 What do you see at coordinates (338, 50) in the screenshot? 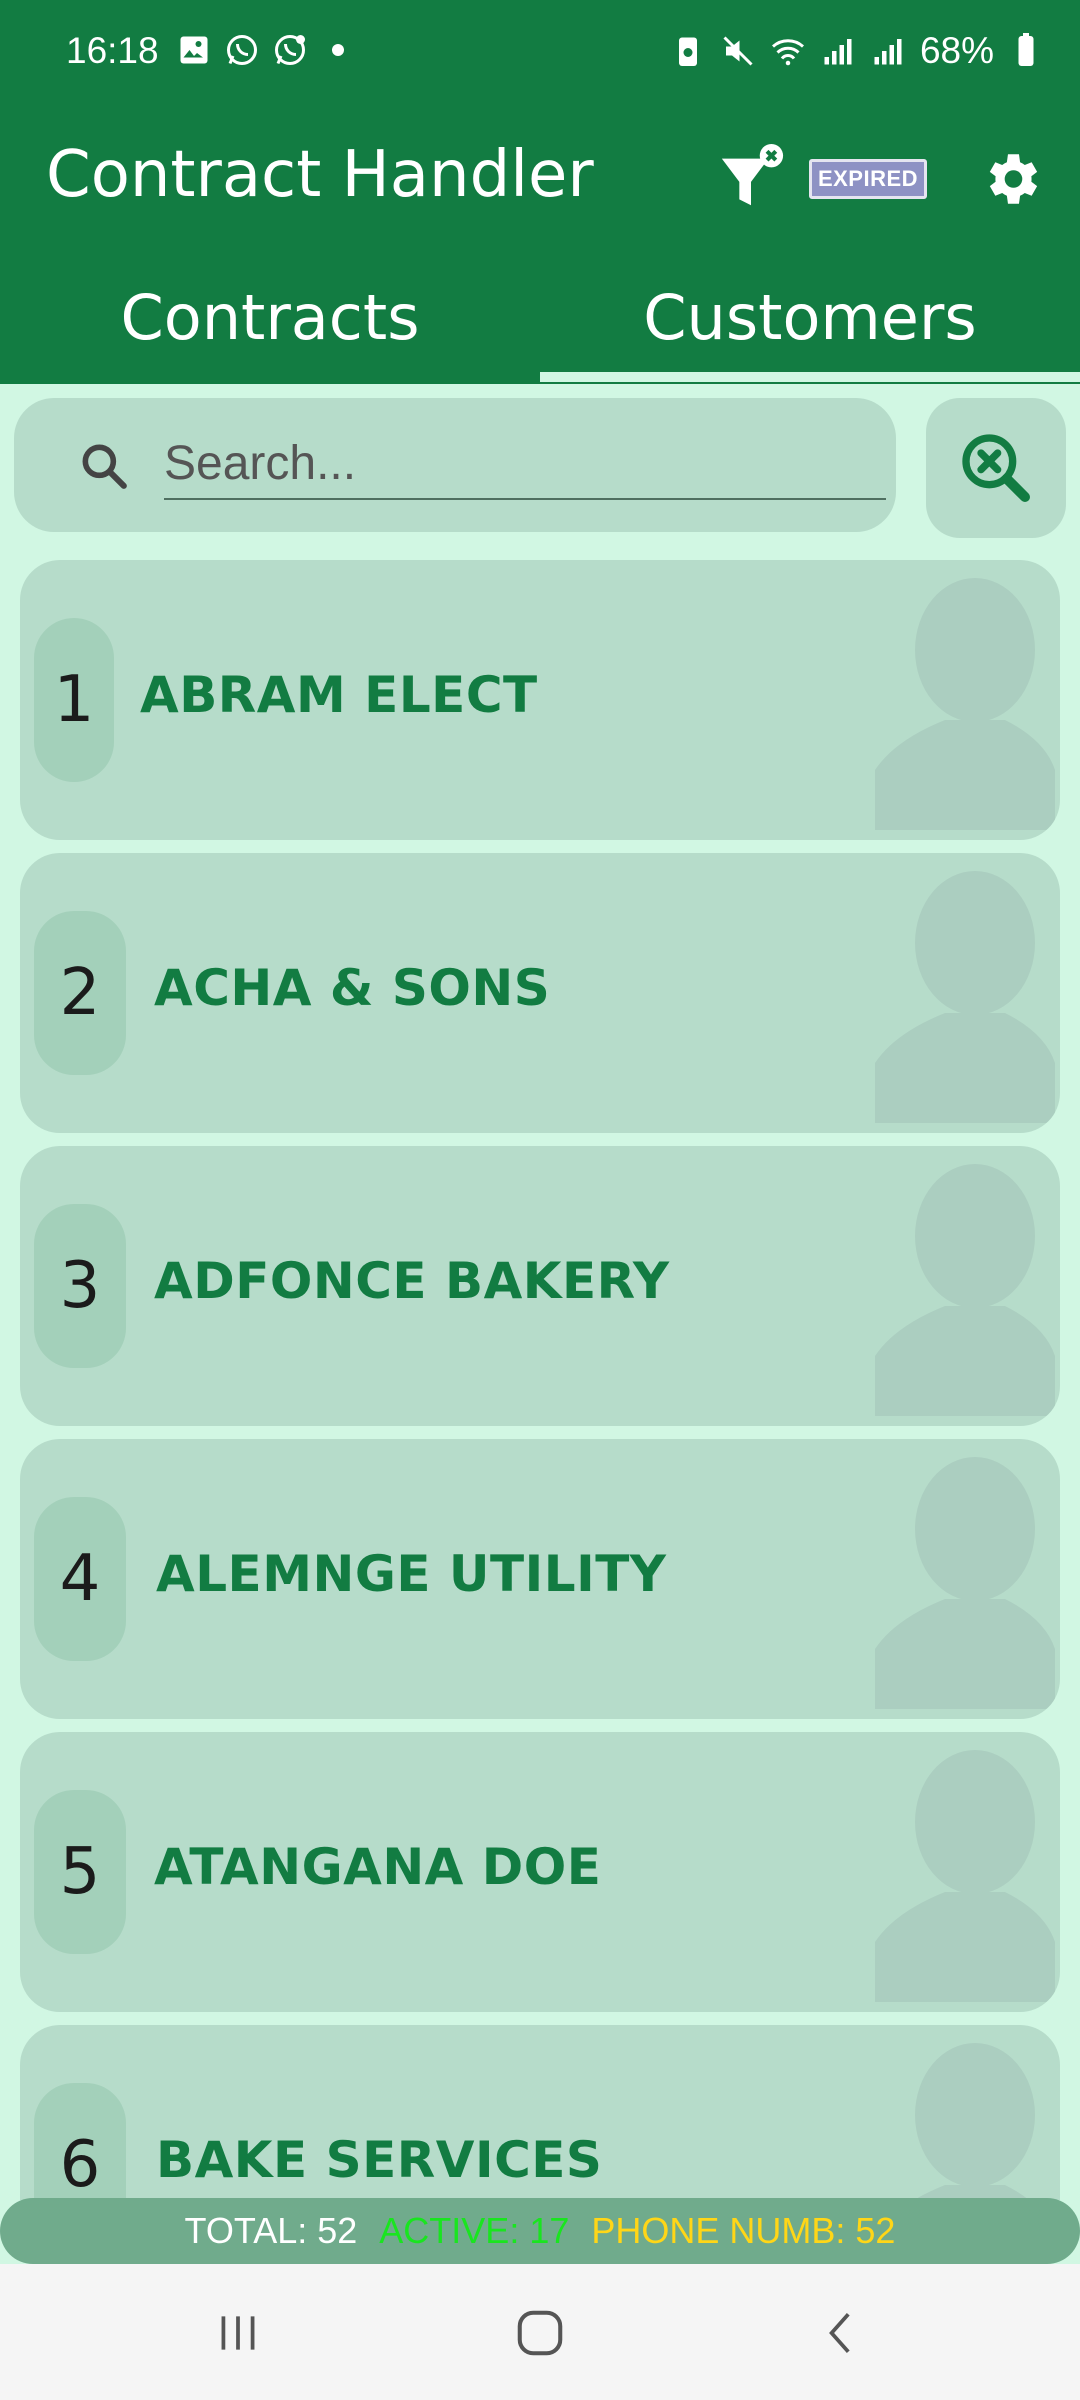
I see `more-notifications-dot-icon` at bounding box center [338, 50].